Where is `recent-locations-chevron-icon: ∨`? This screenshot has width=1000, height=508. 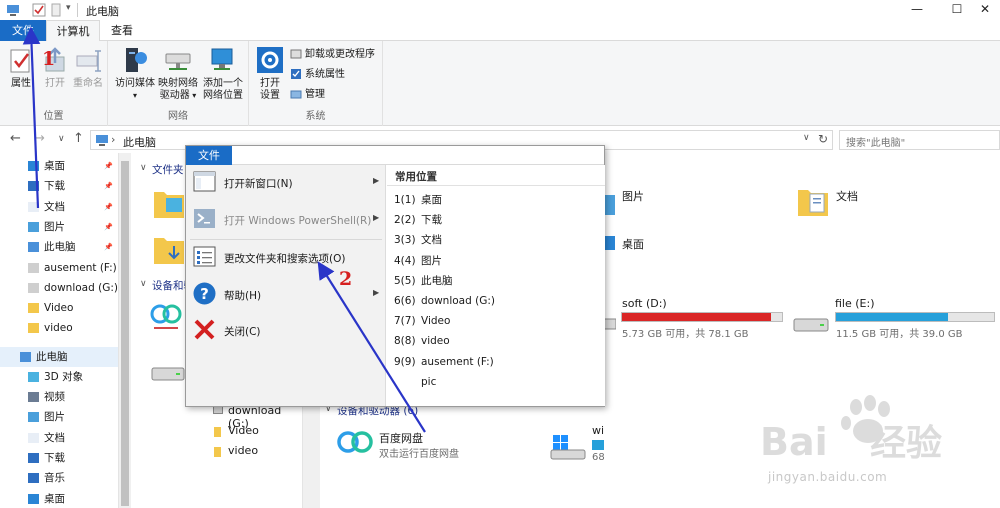 recent-locations-chevron-icon: ∨ is located at coordinates (61, 139).